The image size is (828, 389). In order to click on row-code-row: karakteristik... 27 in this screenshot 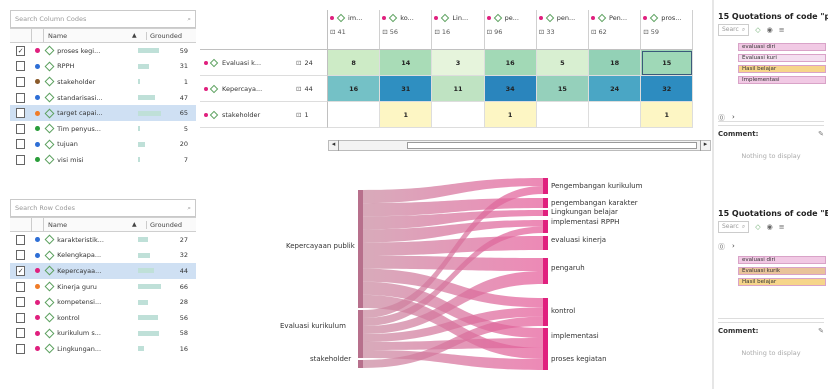, I will do `click(103, 240)`.